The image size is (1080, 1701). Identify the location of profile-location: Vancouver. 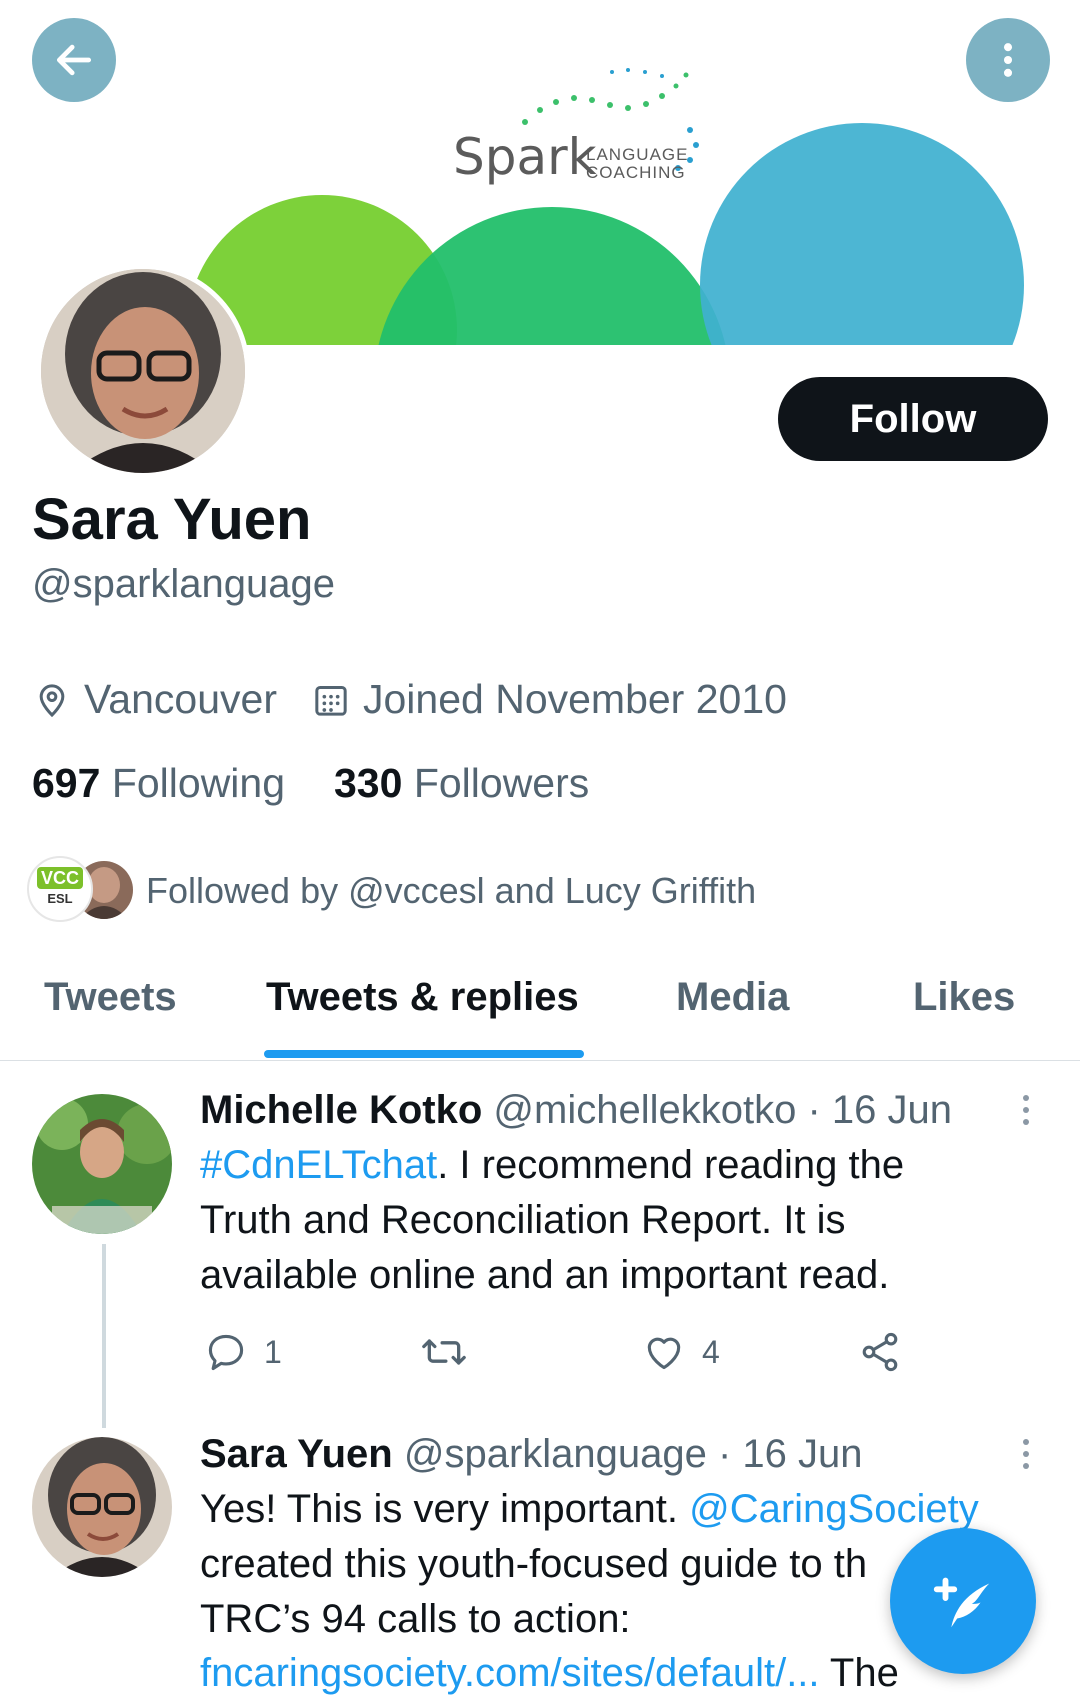
(154, 699).